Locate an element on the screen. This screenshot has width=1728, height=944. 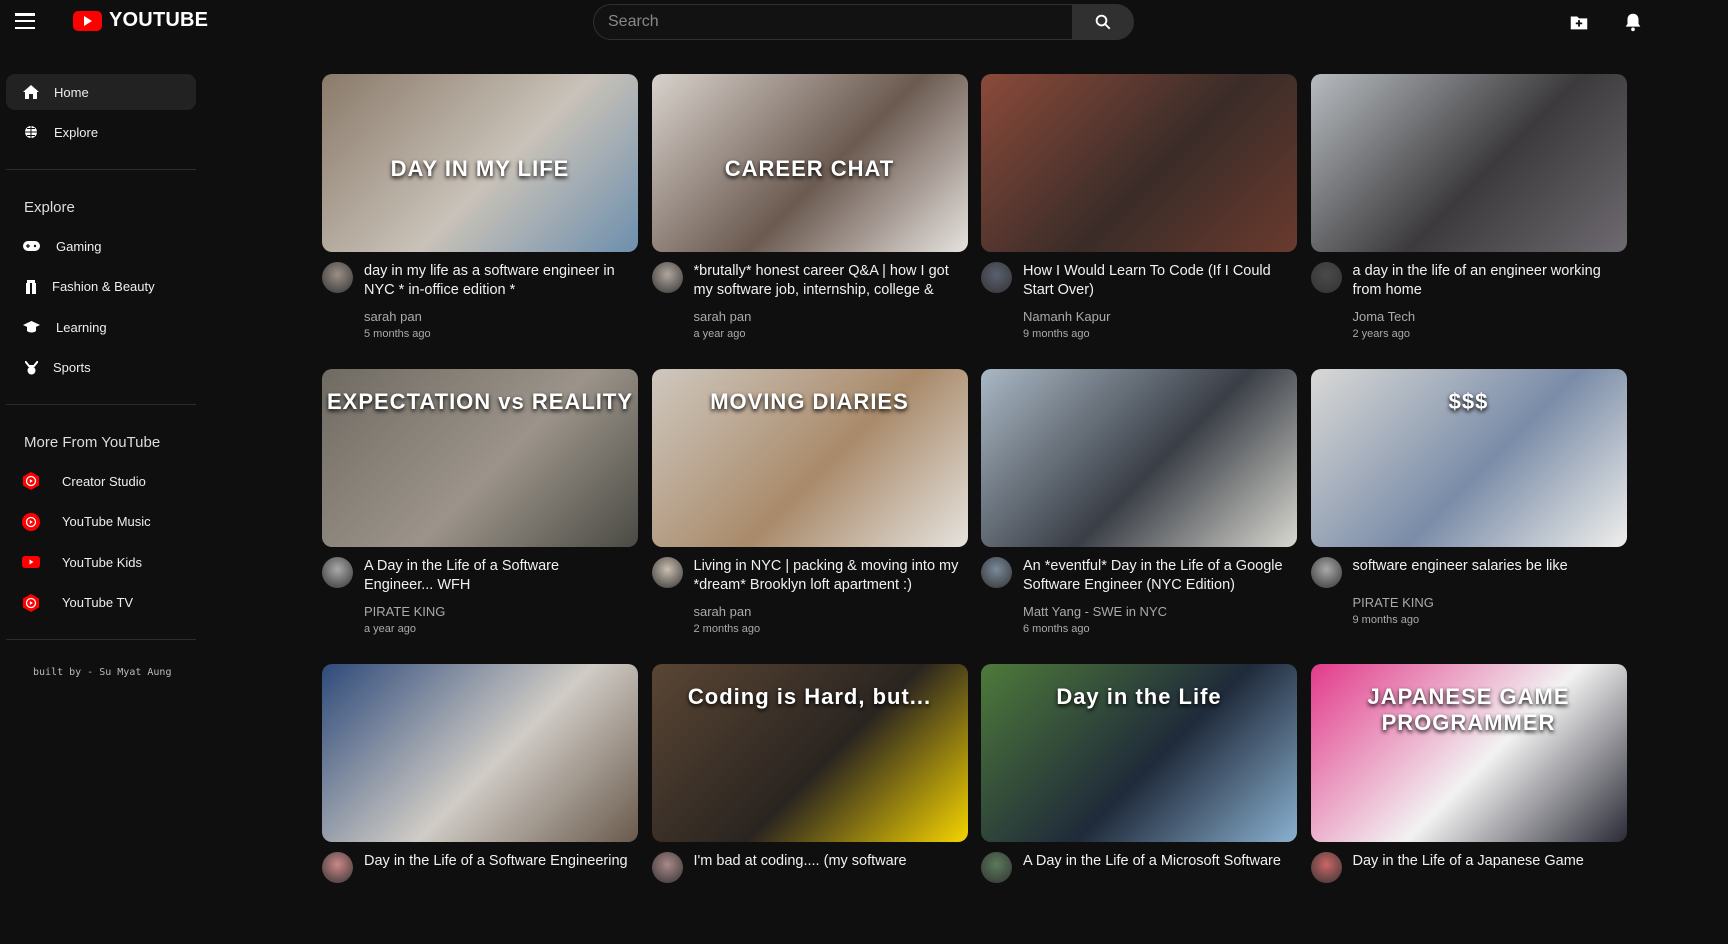
sidebar-item-fashion-beauty: Fashion & Beauty is located at coordinates (101, 287).